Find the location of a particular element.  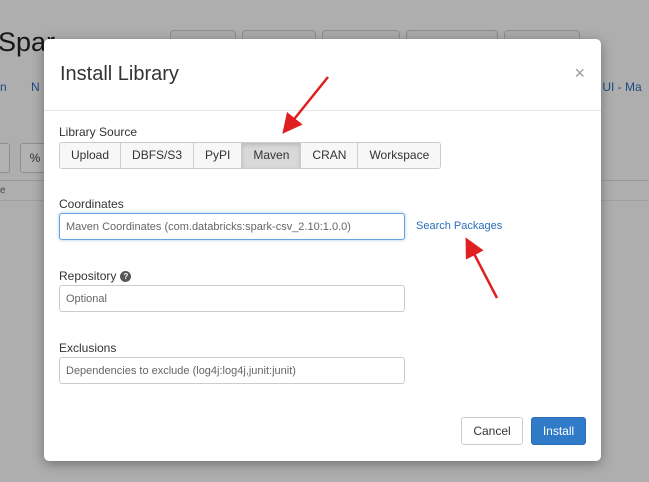

dialog-title: Install Library is located at coordinates (119, 74).